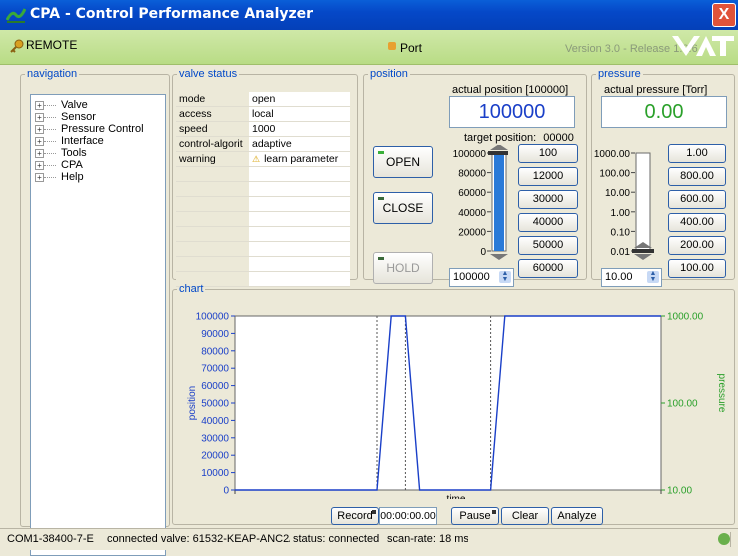  I want to click on valve-status-key: speed, so click(212, 129).